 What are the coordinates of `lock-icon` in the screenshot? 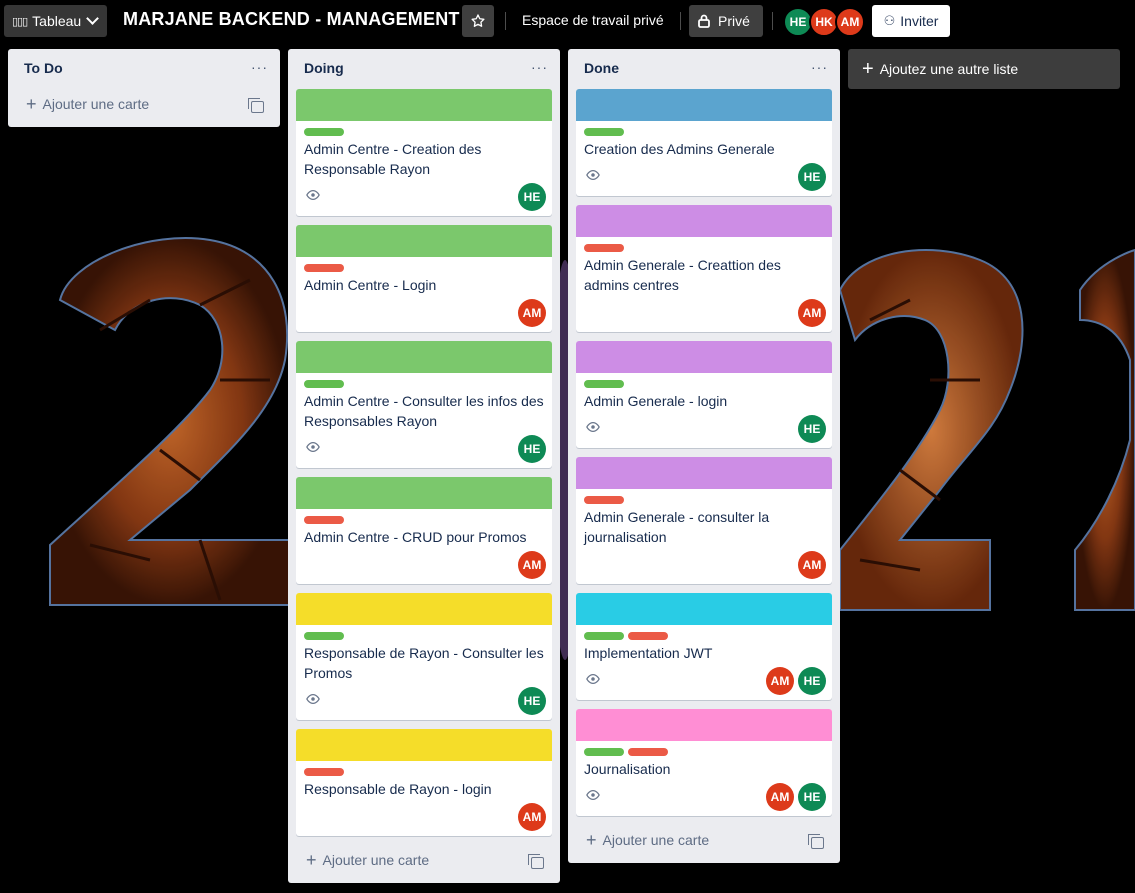 It's located at (704, 21).